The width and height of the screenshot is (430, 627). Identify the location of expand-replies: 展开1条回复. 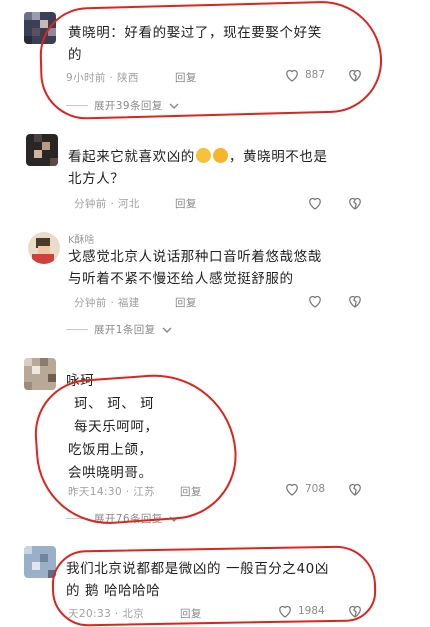
(119, 329).